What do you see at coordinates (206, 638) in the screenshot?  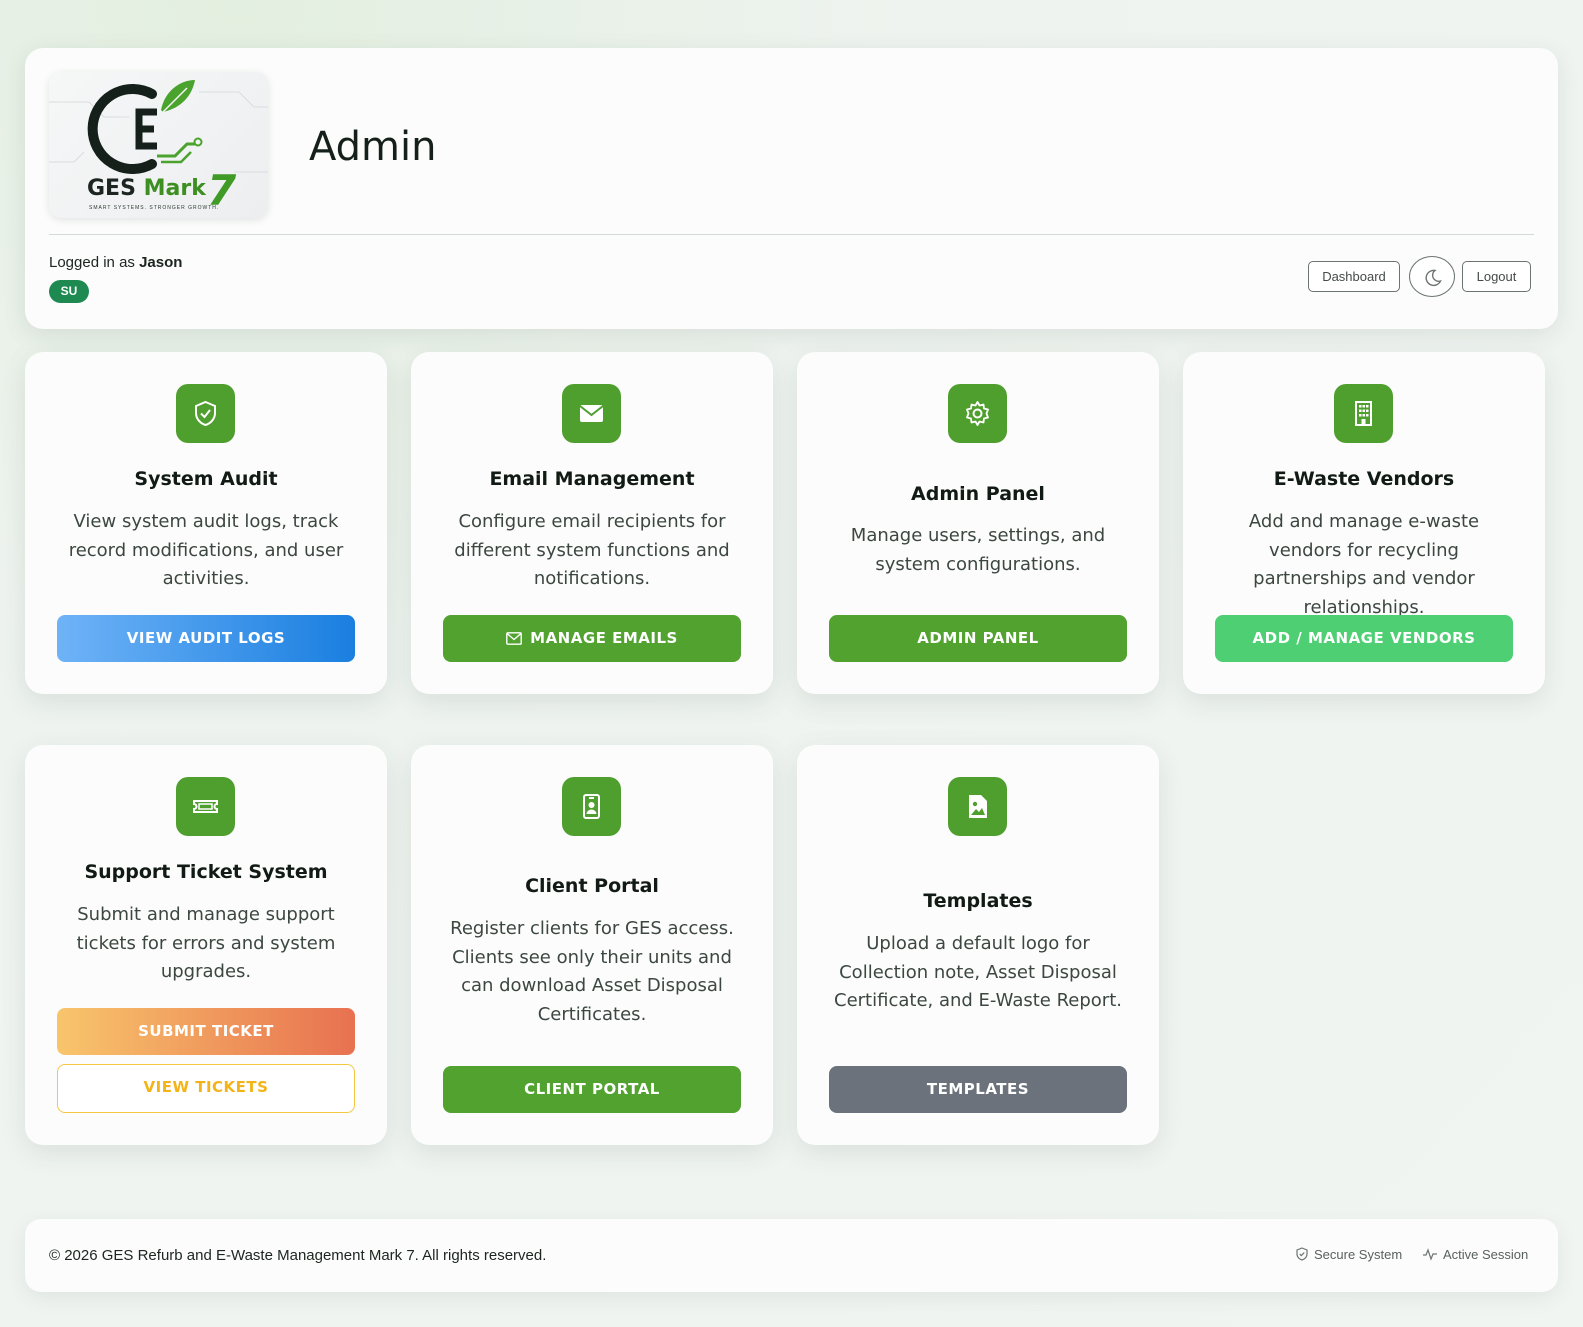 I see `view-audit-logs-button: VIEW AUDIT LOGS` at bounding box center [206, 638].